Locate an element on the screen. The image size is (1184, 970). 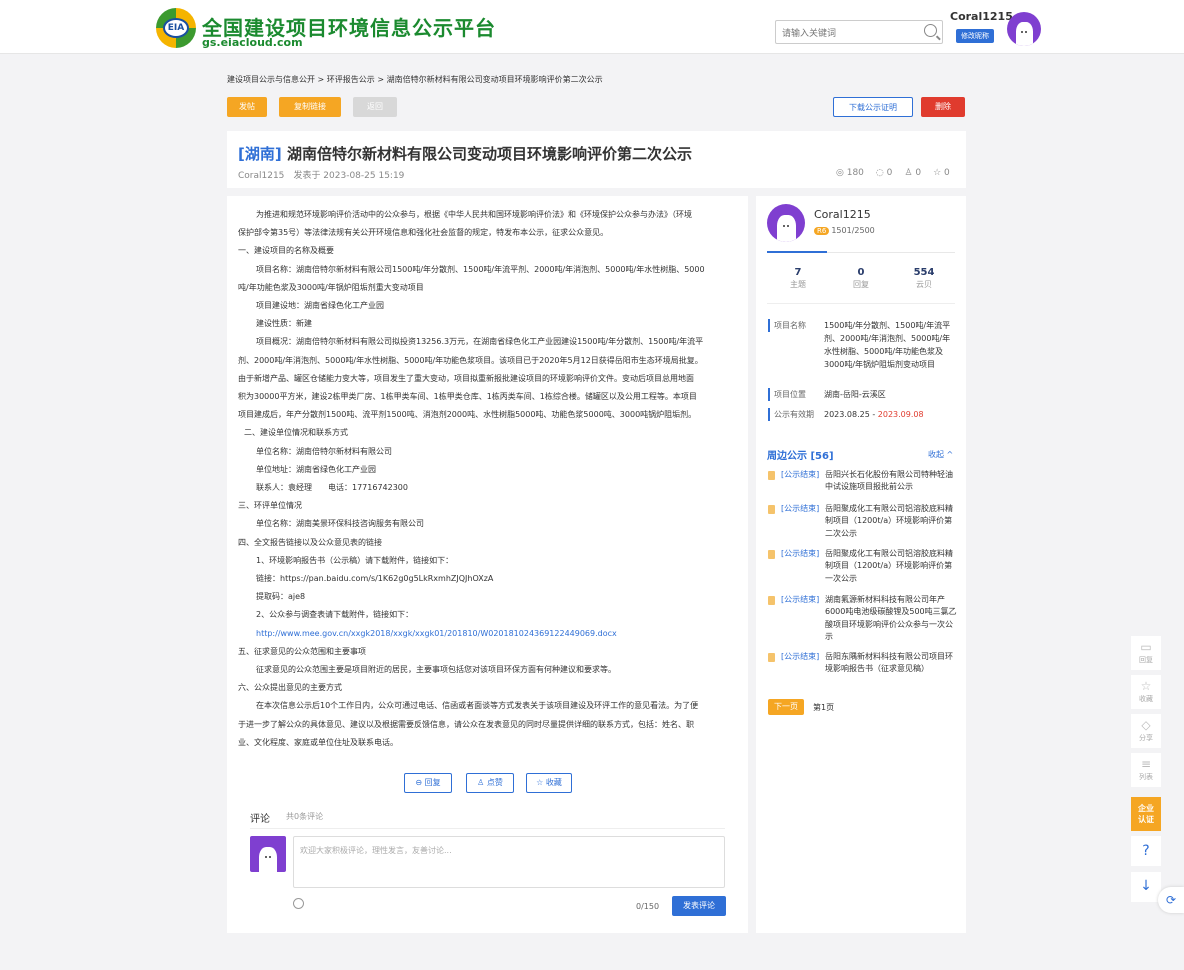
emoji-icon is located at coordinates (298, 903).